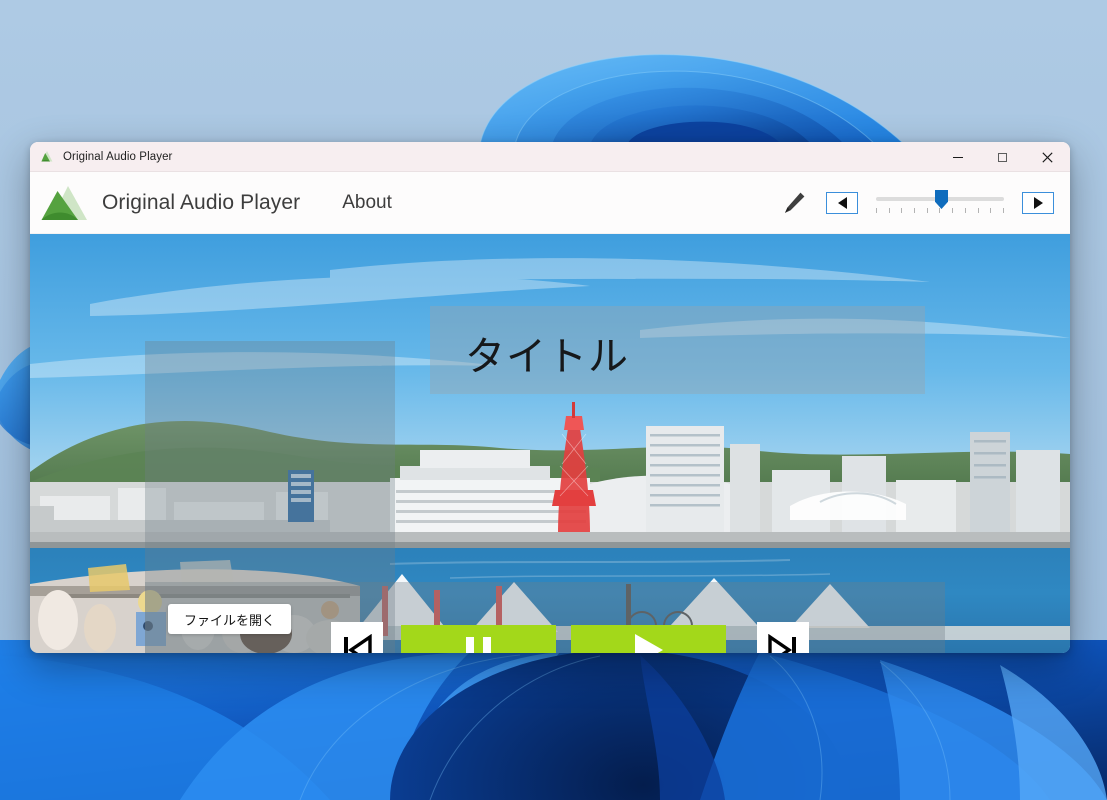  I want to click on speed-increase-button, so click(1038, 203).